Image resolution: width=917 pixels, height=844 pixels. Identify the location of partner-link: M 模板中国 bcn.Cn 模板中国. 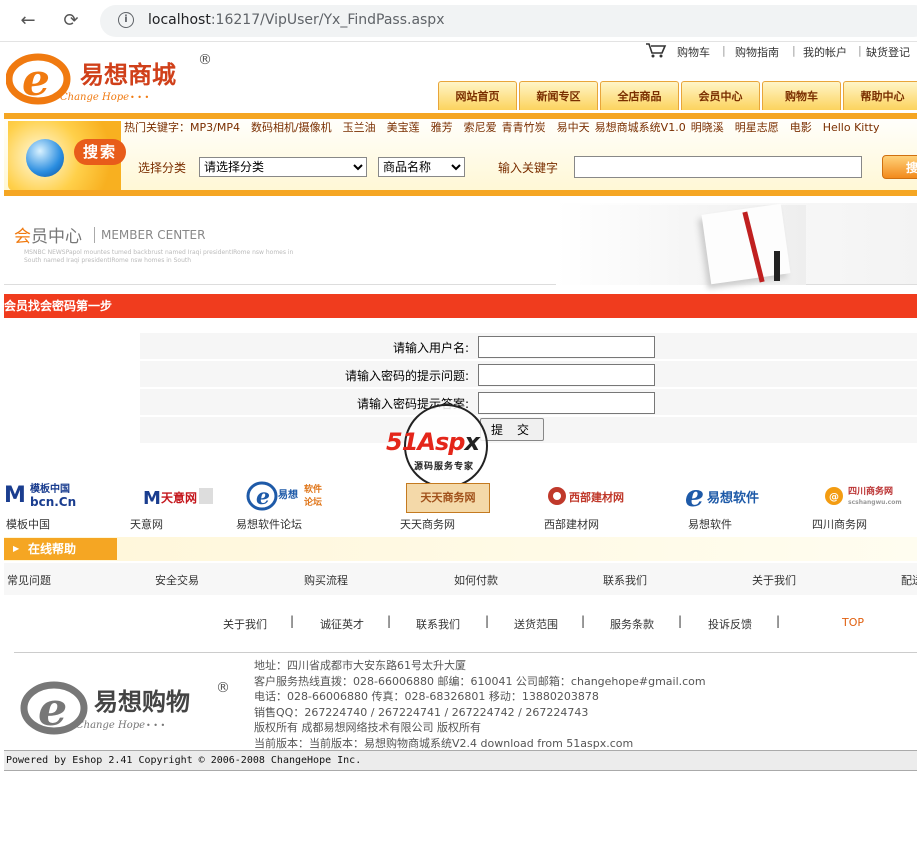
(47, 506).